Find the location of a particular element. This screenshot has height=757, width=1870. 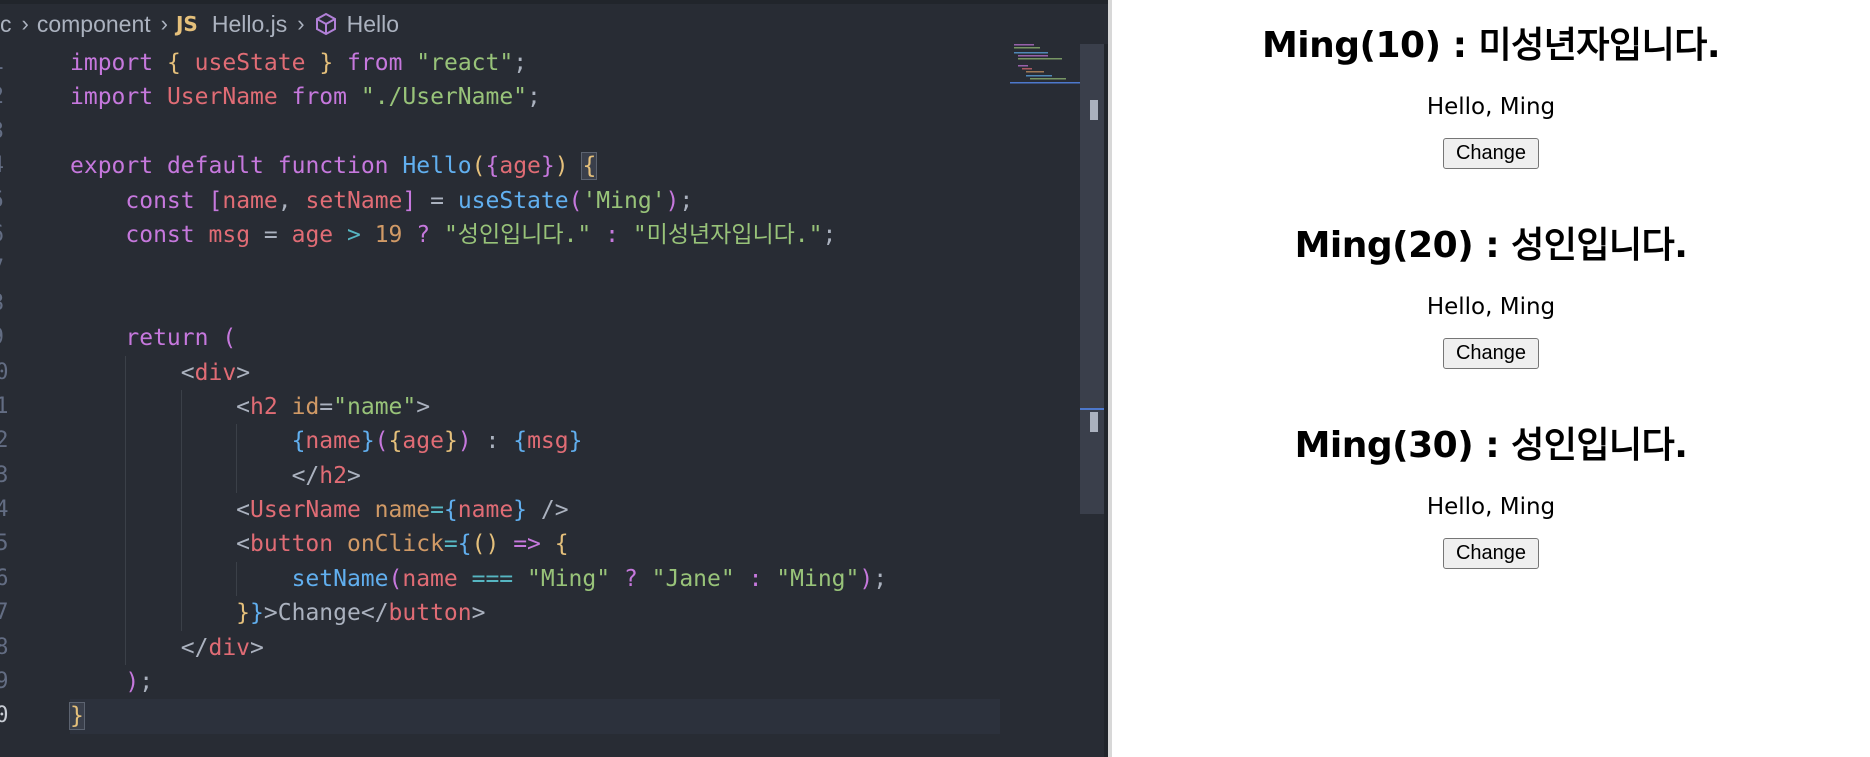

line-number: 15 is located at coordinates (4, 544).